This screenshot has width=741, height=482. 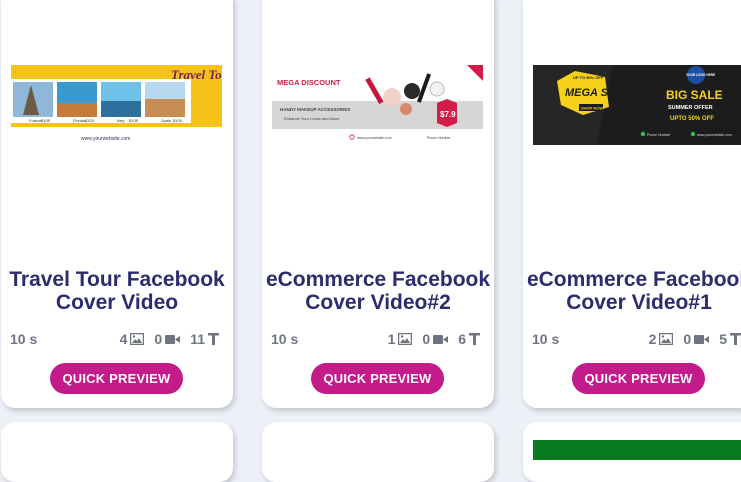 I want to click on text-count: 6, so click(x=469, y=339).